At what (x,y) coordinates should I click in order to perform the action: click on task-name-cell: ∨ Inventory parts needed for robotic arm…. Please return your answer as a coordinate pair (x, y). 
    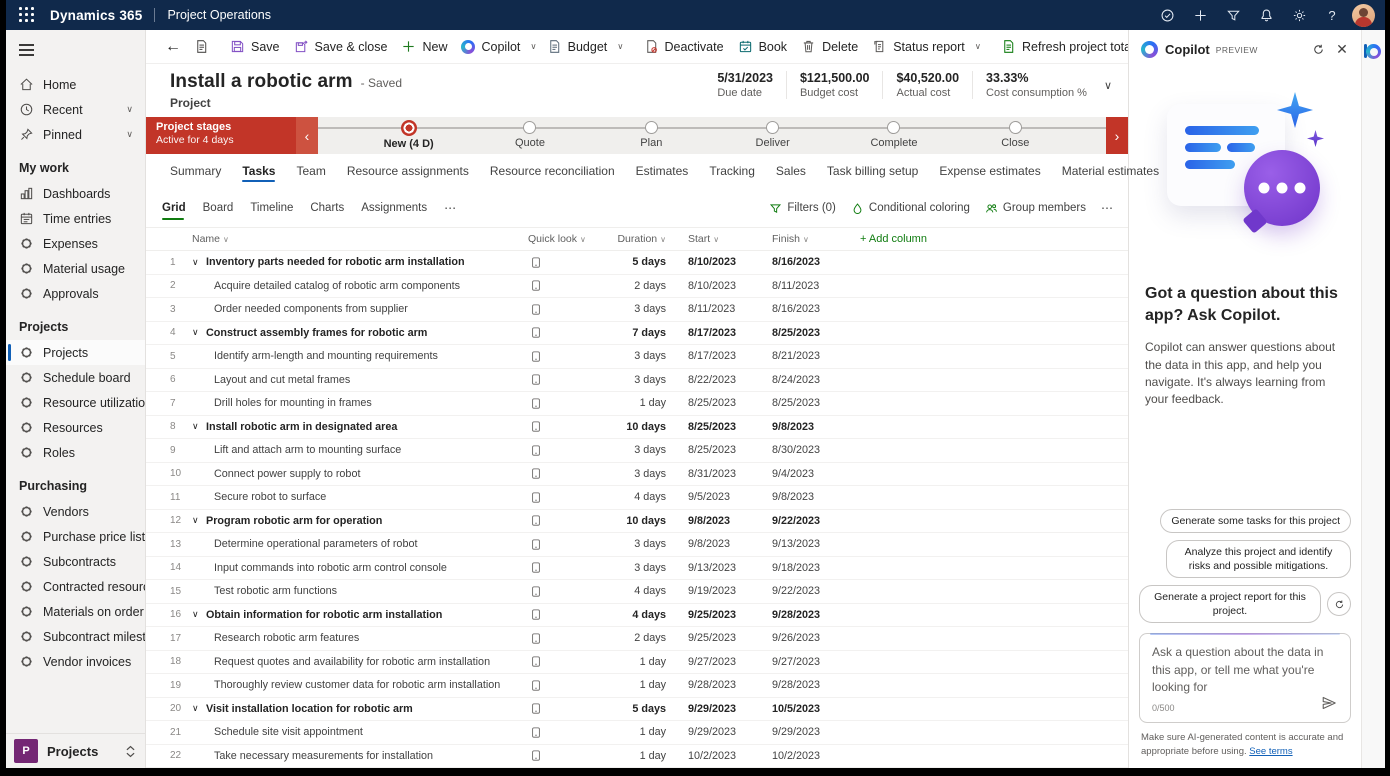
    Looking at the image, I should click on (354, 262).